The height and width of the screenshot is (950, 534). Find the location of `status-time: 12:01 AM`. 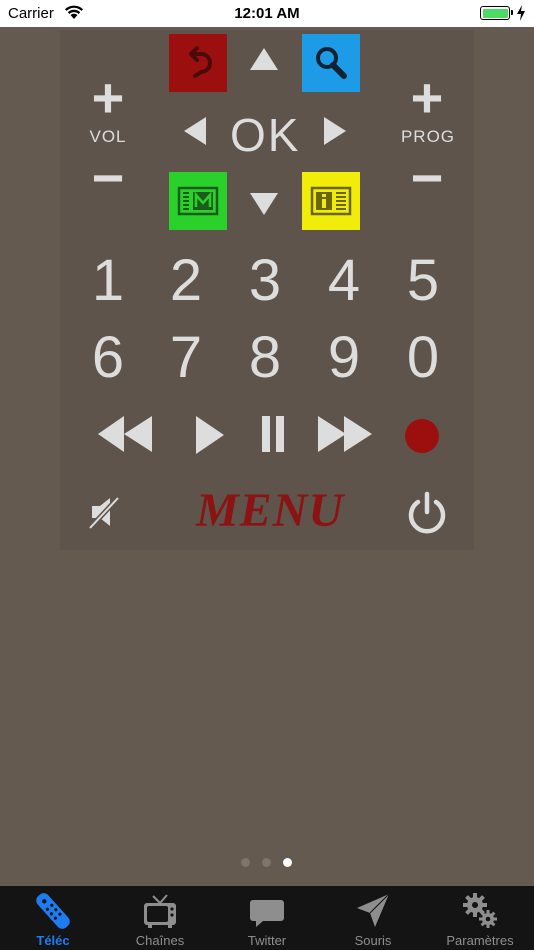

status-time: 12:01 AM is located at coordinates (267, 13).